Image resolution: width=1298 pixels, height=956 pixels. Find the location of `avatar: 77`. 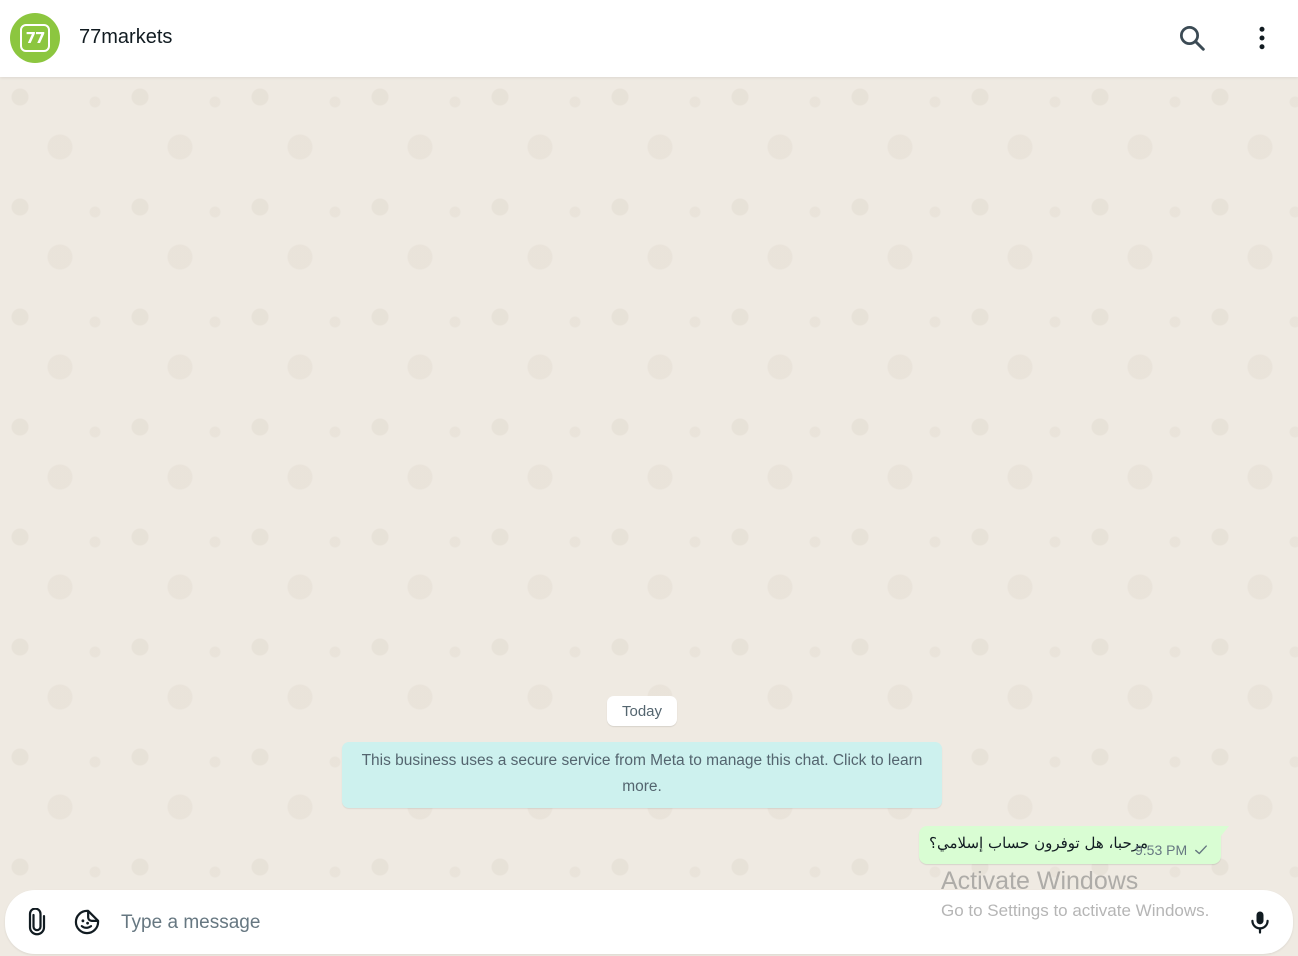

avatar: 77 is located at coordinates (35, 38).